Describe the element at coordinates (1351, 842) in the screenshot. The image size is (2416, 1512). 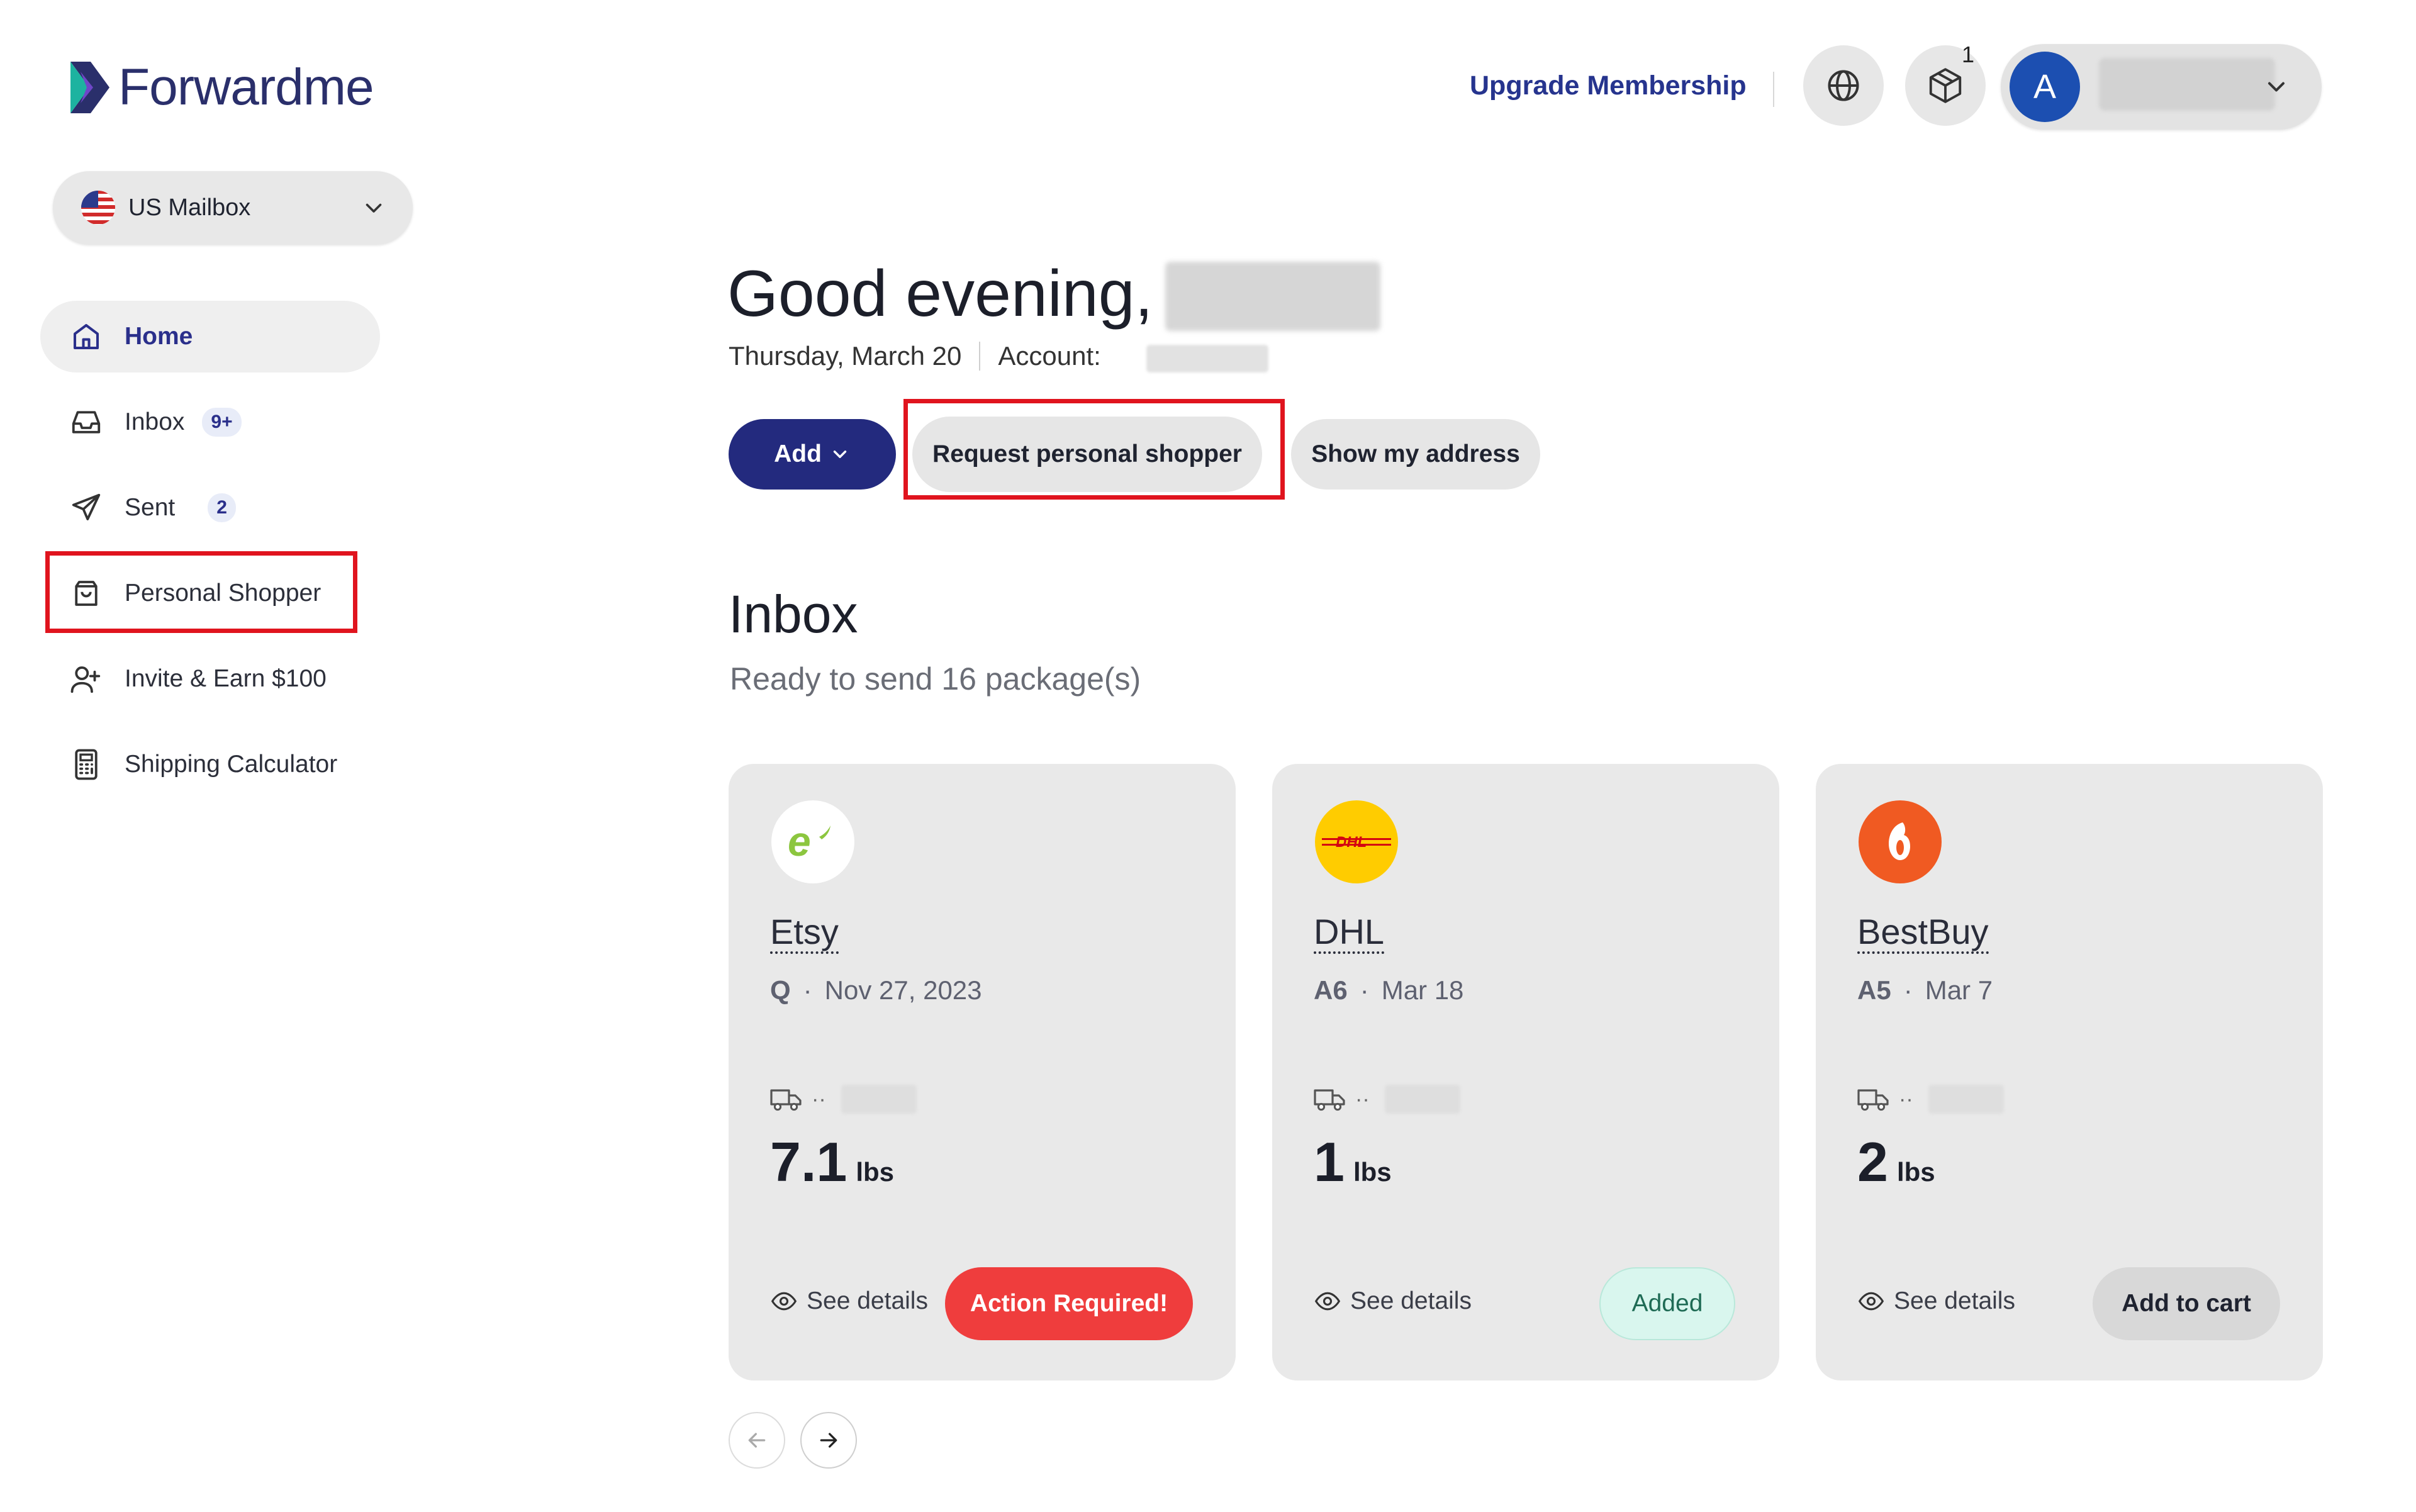
I see `svg-text: DHL` at that location.